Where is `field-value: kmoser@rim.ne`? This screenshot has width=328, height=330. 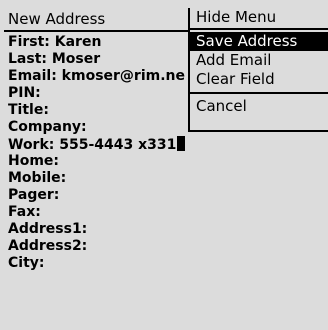 field-value: kmoser@rim.ne is located at coordinates (123, 76).